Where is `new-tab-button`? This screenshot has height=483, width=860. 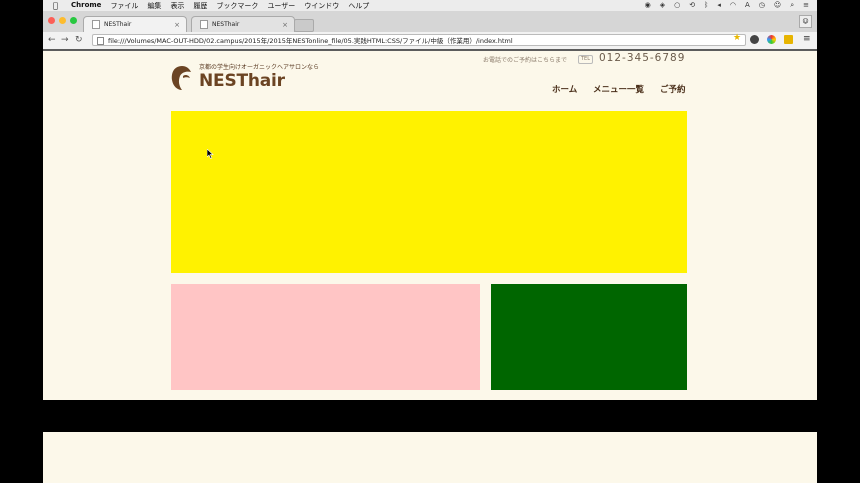
new-tab-button is located at coordinates (304, 25).